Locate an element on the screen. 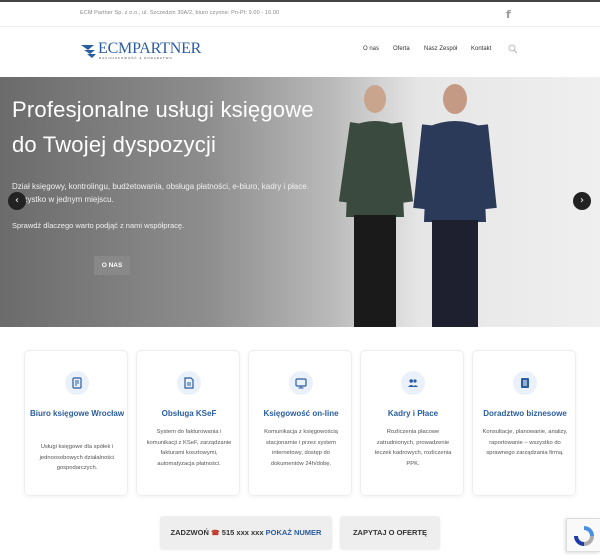 Image resolution: width=600 pixels, height=560 pixels. card-title: Obsługa KSeF is located at coordinates (189, 413).